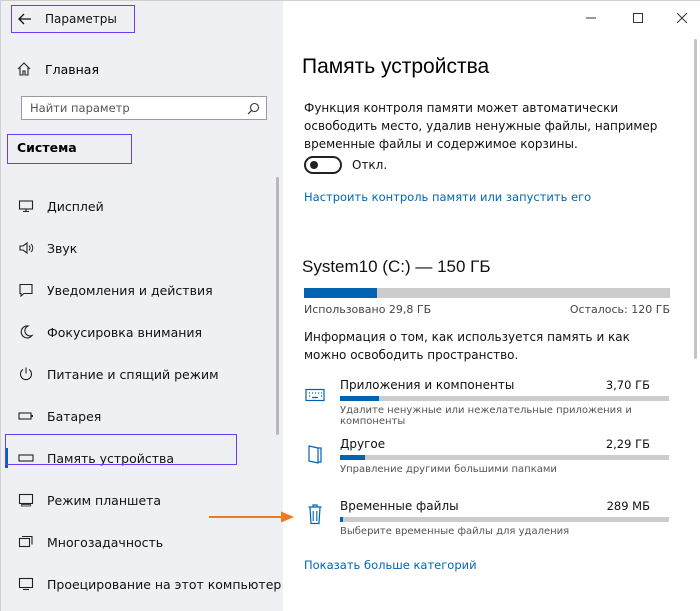 The image size is (700, 611). I want to click on highlight-box-storage, so click(121, 449).